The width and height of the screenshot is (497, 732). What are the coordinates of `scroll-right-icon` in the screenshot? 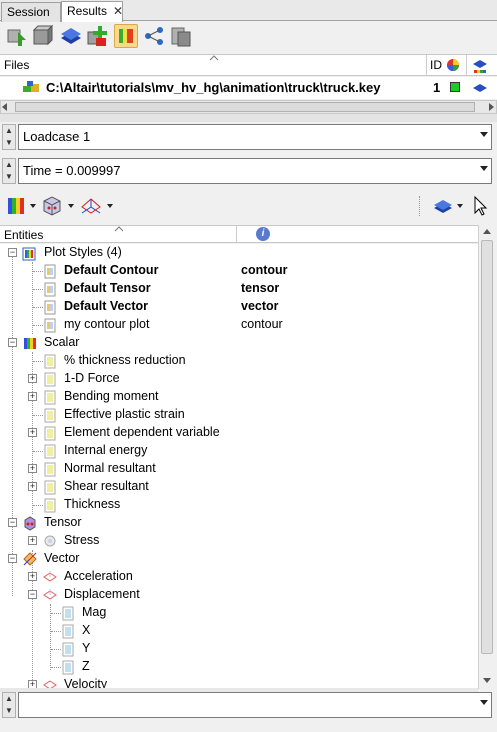 It's located at (491, 107).